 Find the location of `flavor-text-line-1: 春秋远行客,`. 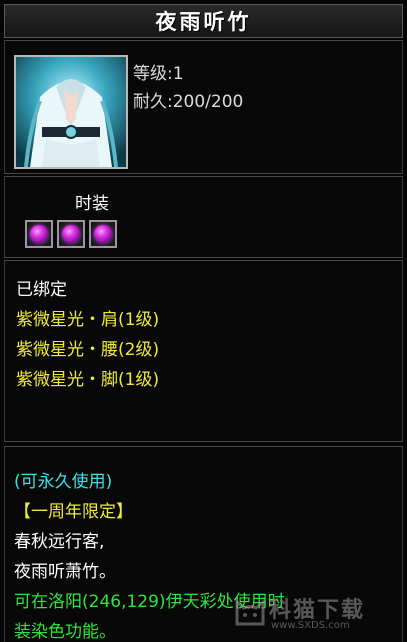

flavor-text-line-1: 春秋远行客, is located at coordinates (59, 542).